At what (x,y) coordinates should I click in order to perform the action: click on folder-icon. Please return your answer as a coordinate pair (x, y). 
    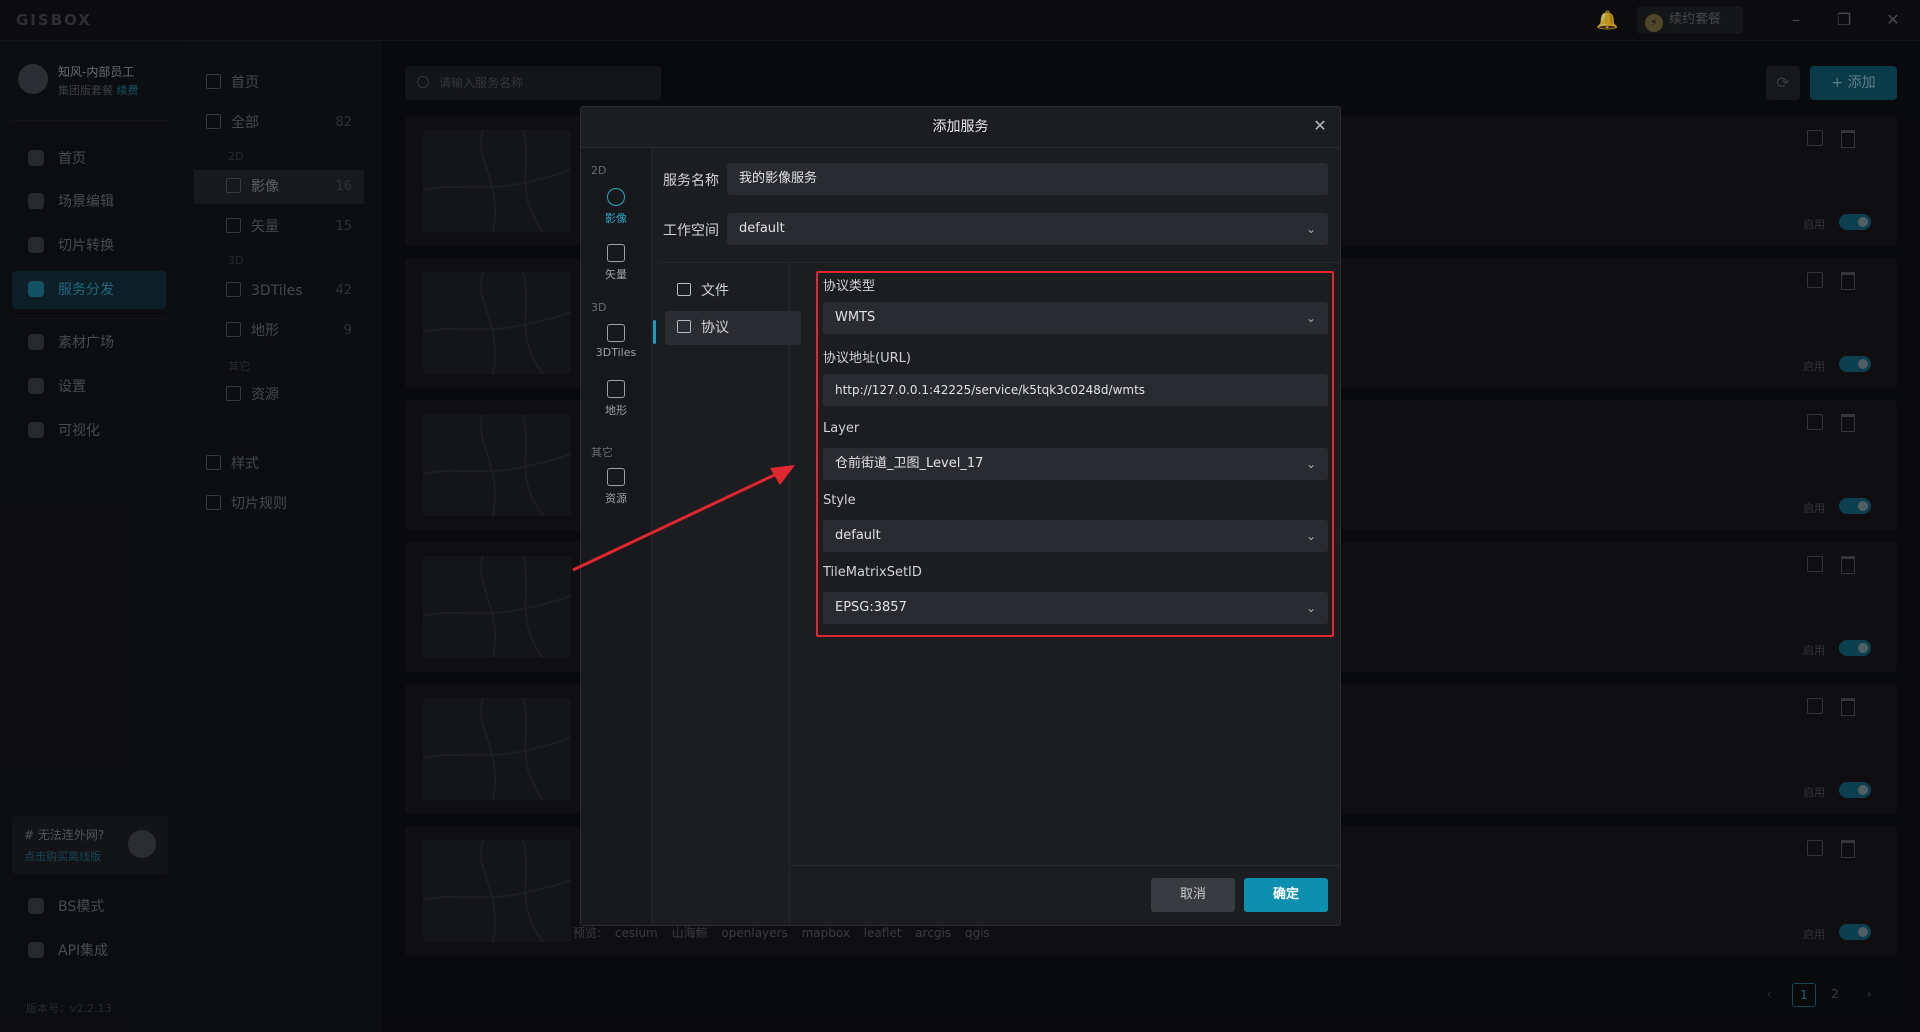
    Looking at the image, I should click on (684, 289).